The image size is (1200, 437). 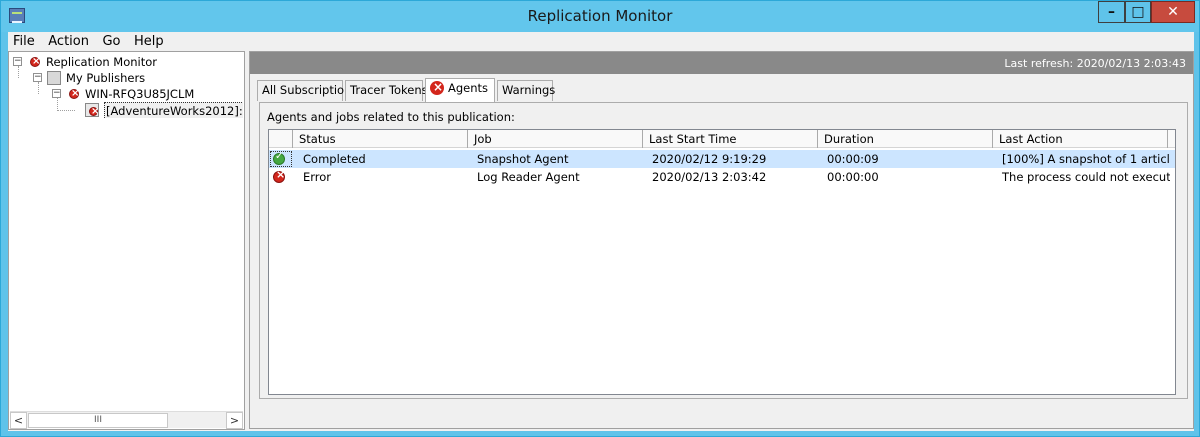 I want to click on cell-status: Error, so click(x=317, y=177).